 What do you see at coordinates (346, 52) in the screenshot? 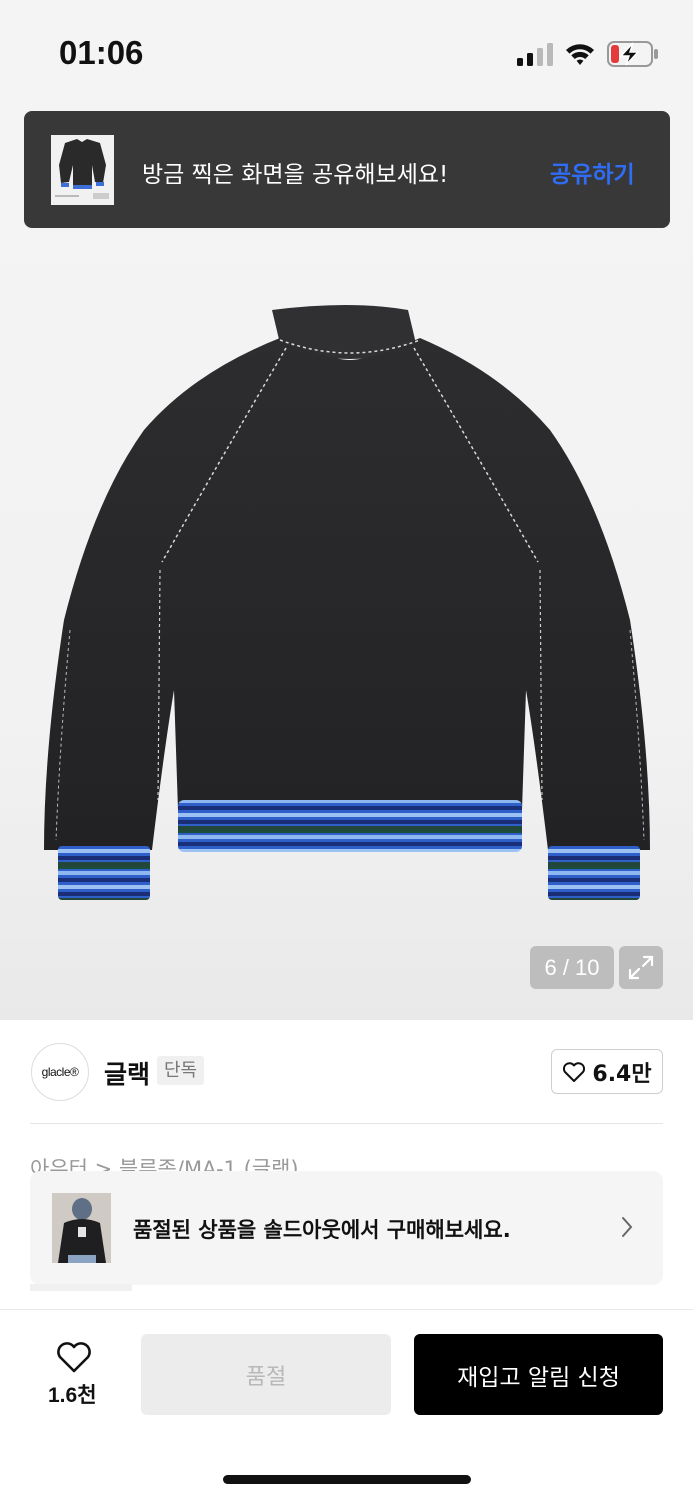
I see `status-bar: 01:06` at bounding box center [346, 52].